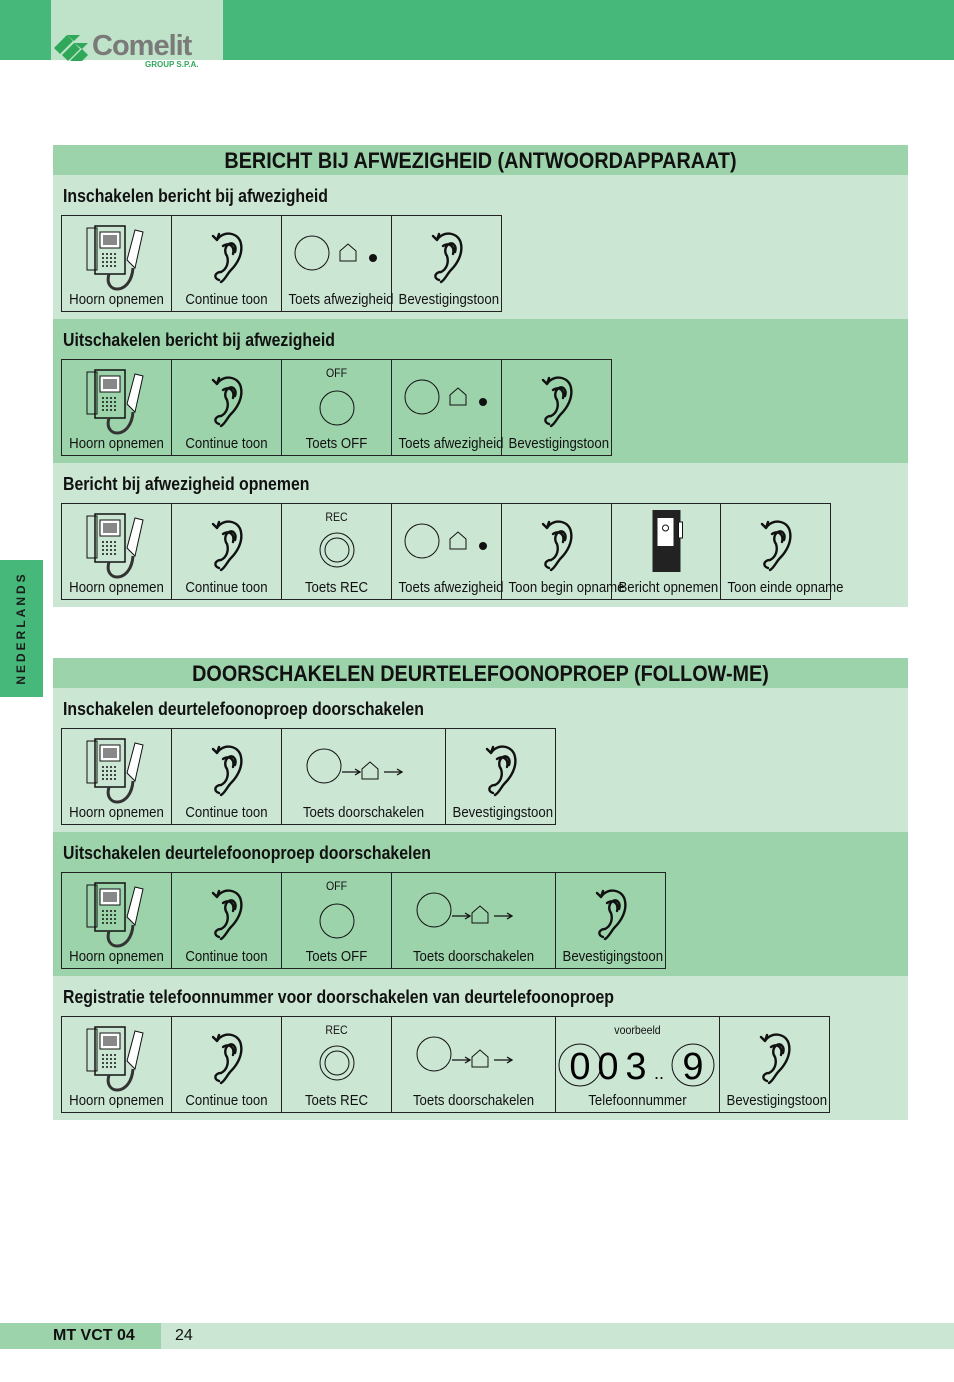 Image resolution: width=954 pixels, height=1382 pixels. I want to click on procedure-title: Bericht bij afwezigheid opnemen, so click(186, 484).